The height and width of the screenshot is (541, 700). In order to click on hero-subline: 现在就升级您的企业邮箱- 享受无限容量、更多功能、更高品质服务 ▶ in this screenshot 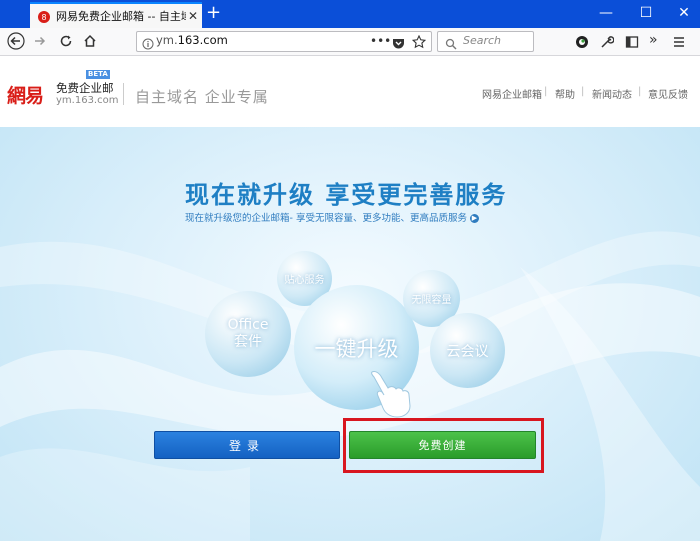, I will do `click(332, 217)`.